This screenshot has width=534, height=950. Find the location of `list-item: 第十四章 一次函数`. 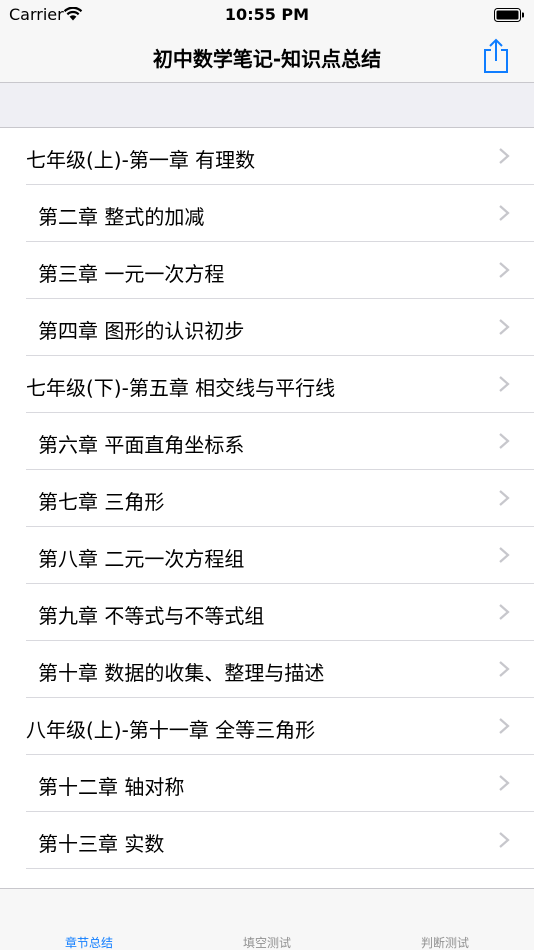

list-item: 第十四章 一次函数 is located at coordinates (267, 878).